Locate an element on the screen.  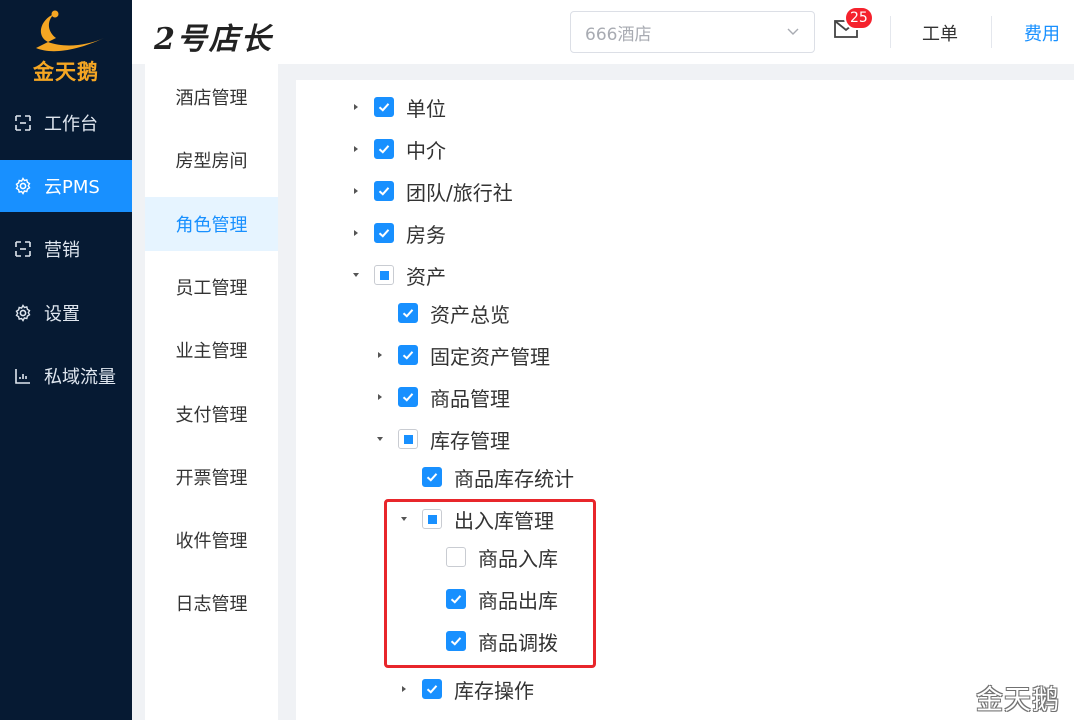
tree-node-label: 商品管理 is located at coordinates (470, 398).